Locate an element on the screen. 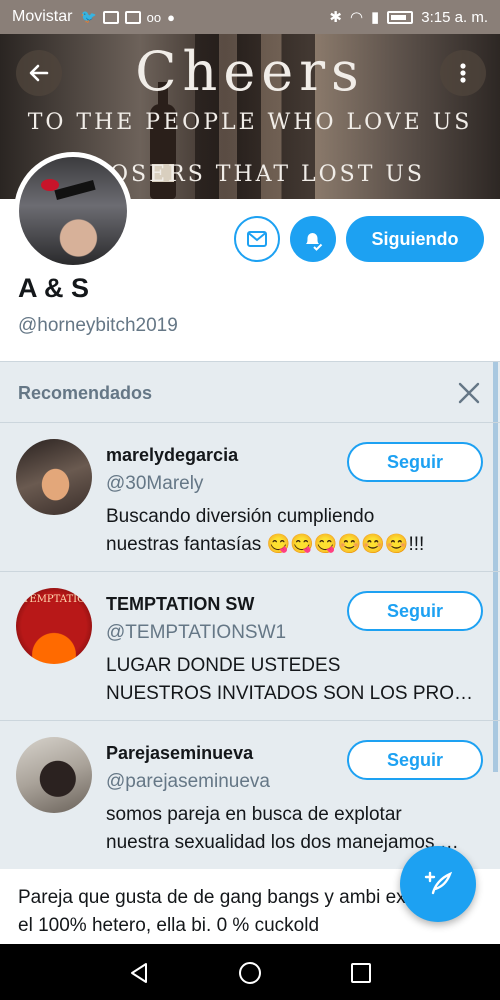 The image size is (500, 1000). profile-name: A & S is located at coordinates (54, 288).